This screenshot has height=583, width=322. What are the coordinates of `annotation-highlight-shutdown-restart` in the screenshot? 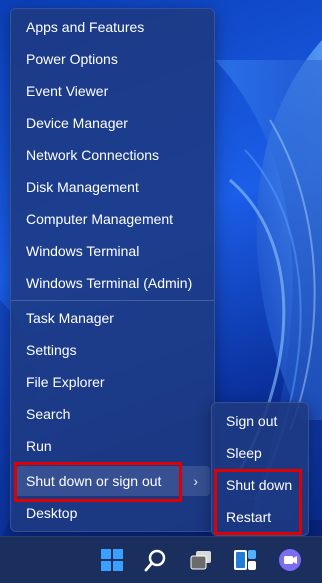 It's located at (258, 502).